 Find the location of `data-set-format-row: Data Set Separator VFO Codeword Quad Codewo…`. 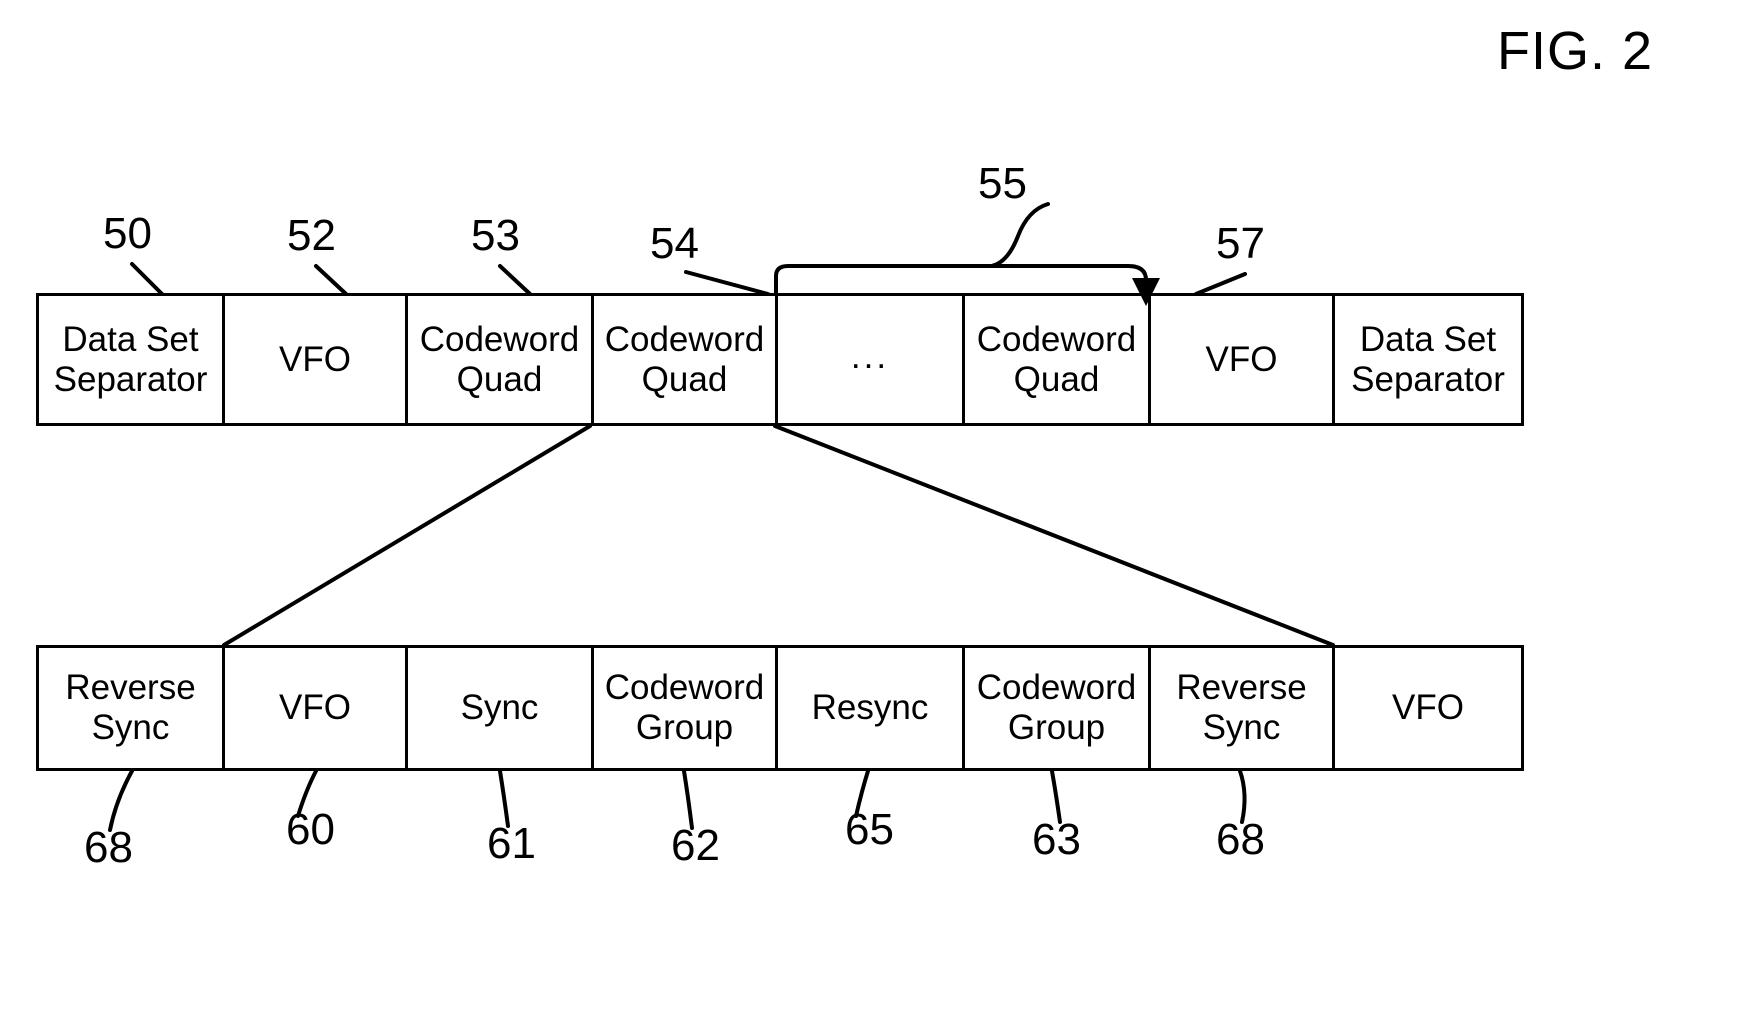

data-set-format-row: Data Set Separator VFO Codeword Quad Codewo… is located at coordinates (780, 359).